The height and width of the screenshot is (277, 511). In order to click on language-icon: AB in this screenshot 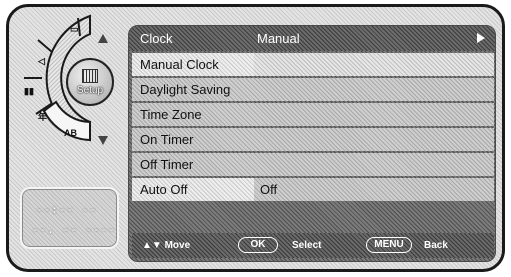, I will do `click(70, 133)`.